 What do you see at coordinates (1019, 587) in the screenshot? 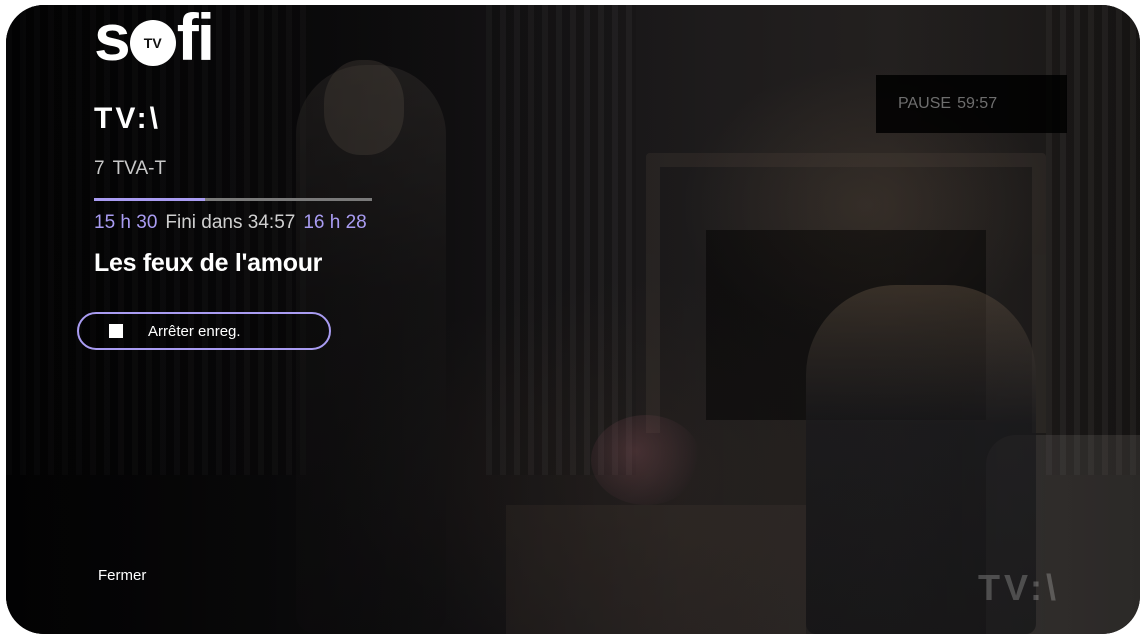
I see `channel-watermark: TV:\` at bounding box center [1019, 587].